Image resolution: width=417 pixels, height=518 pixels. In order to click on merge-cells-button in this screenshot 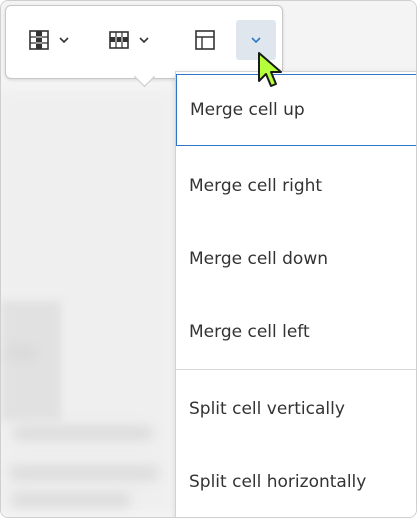, I will do `click(205, 40)`.